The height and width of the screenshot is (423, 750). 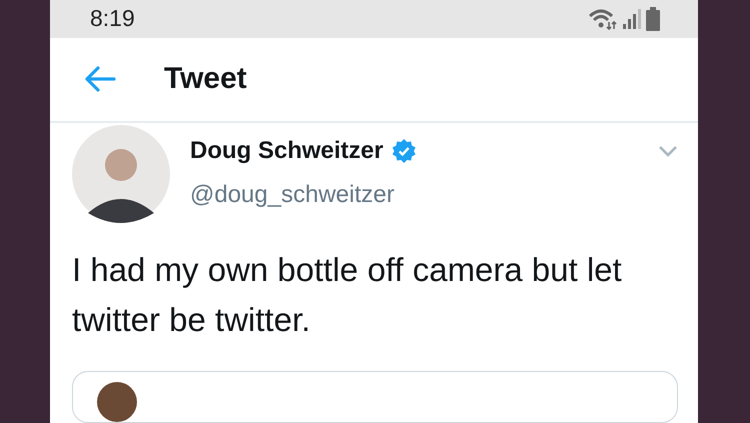 I want to click on avatar, so click(x=121, y=174).